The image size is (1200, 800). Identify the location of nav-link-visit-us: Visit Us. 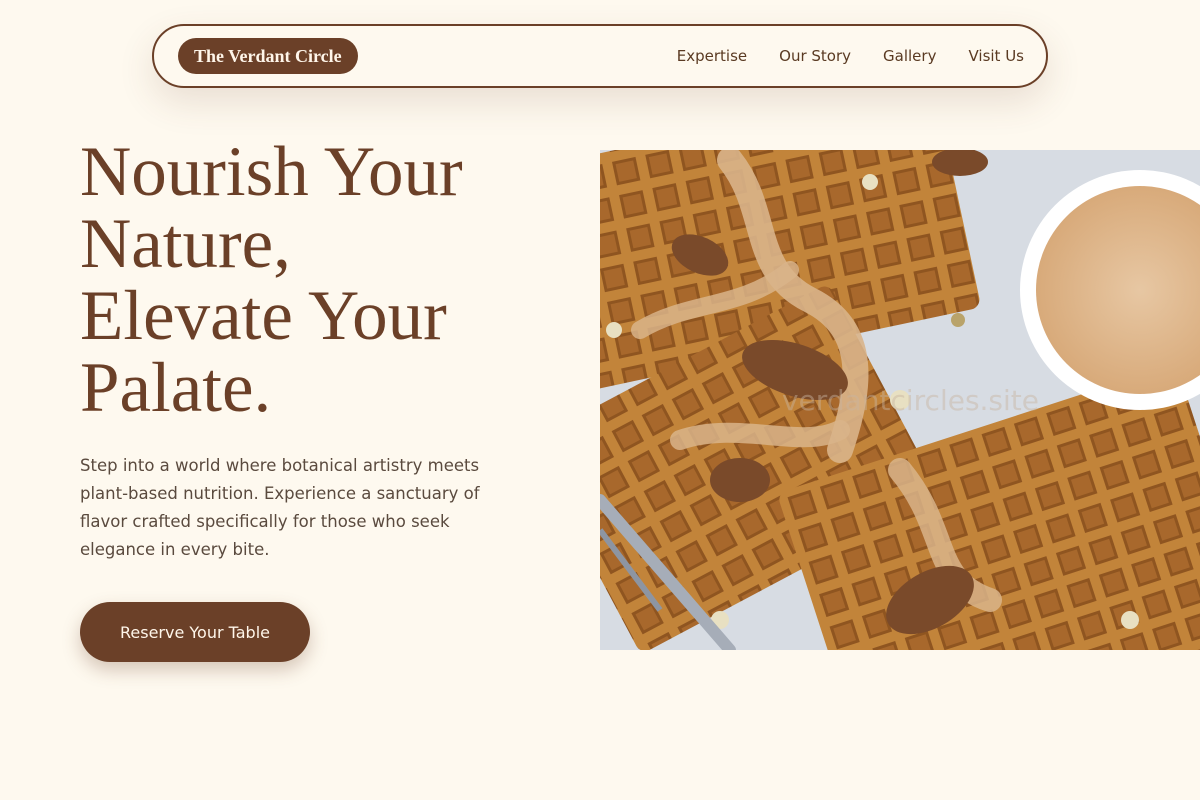
(996, 56).